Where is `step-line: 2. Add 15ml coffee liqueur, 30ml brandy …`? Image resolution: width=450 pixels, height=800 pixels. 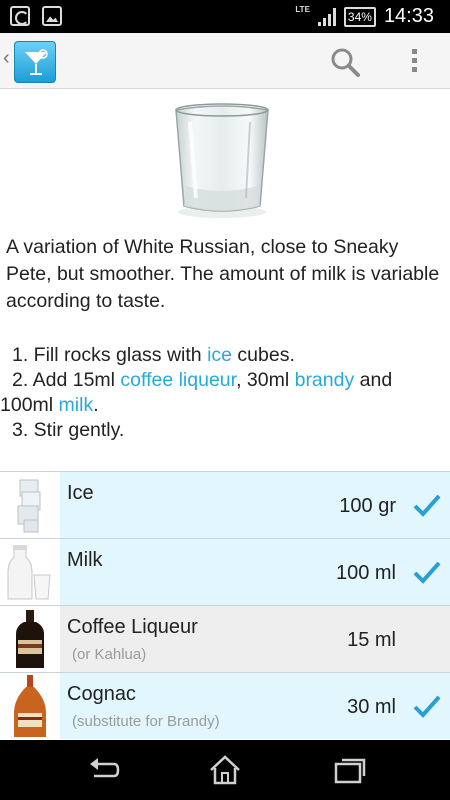 step-line: 2. Add 15ml coffee liqueur, 30ml brandy … is located at coordinates (227, 380).